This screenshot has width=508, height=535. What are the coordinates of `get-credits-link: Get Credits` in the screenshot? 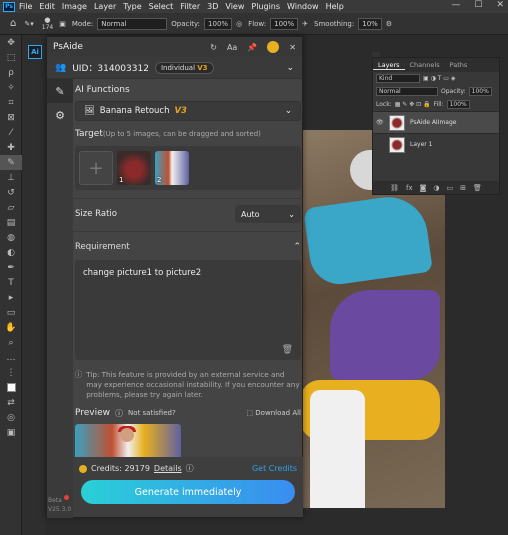 It's located at (274, 468).